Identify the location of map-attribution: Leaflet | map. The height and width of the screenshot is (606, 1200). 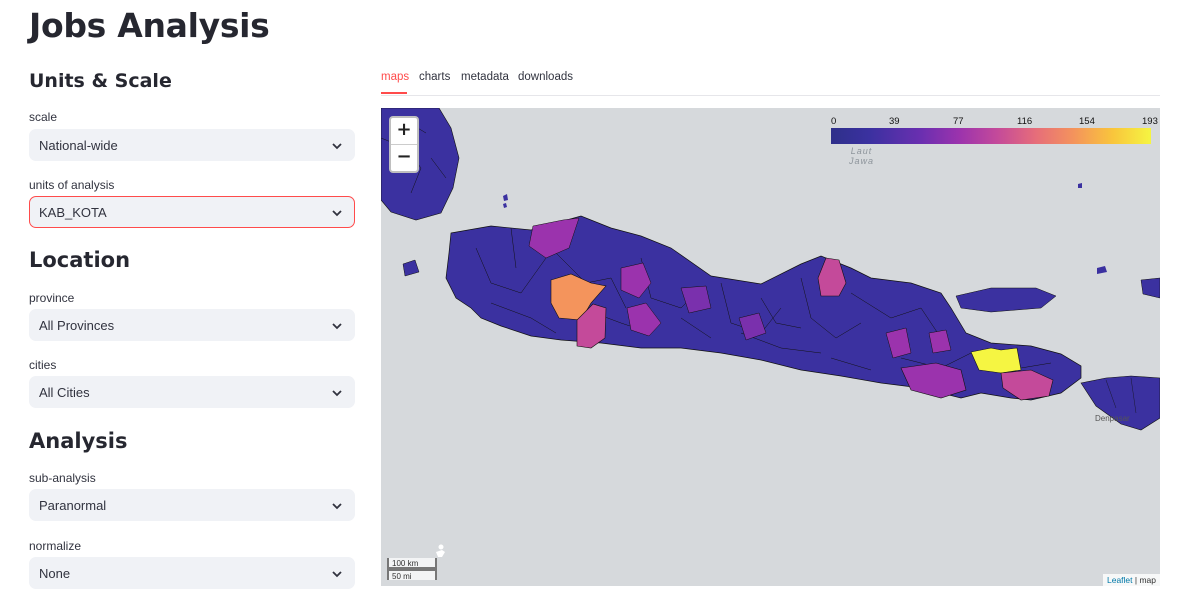
(1131, 580).